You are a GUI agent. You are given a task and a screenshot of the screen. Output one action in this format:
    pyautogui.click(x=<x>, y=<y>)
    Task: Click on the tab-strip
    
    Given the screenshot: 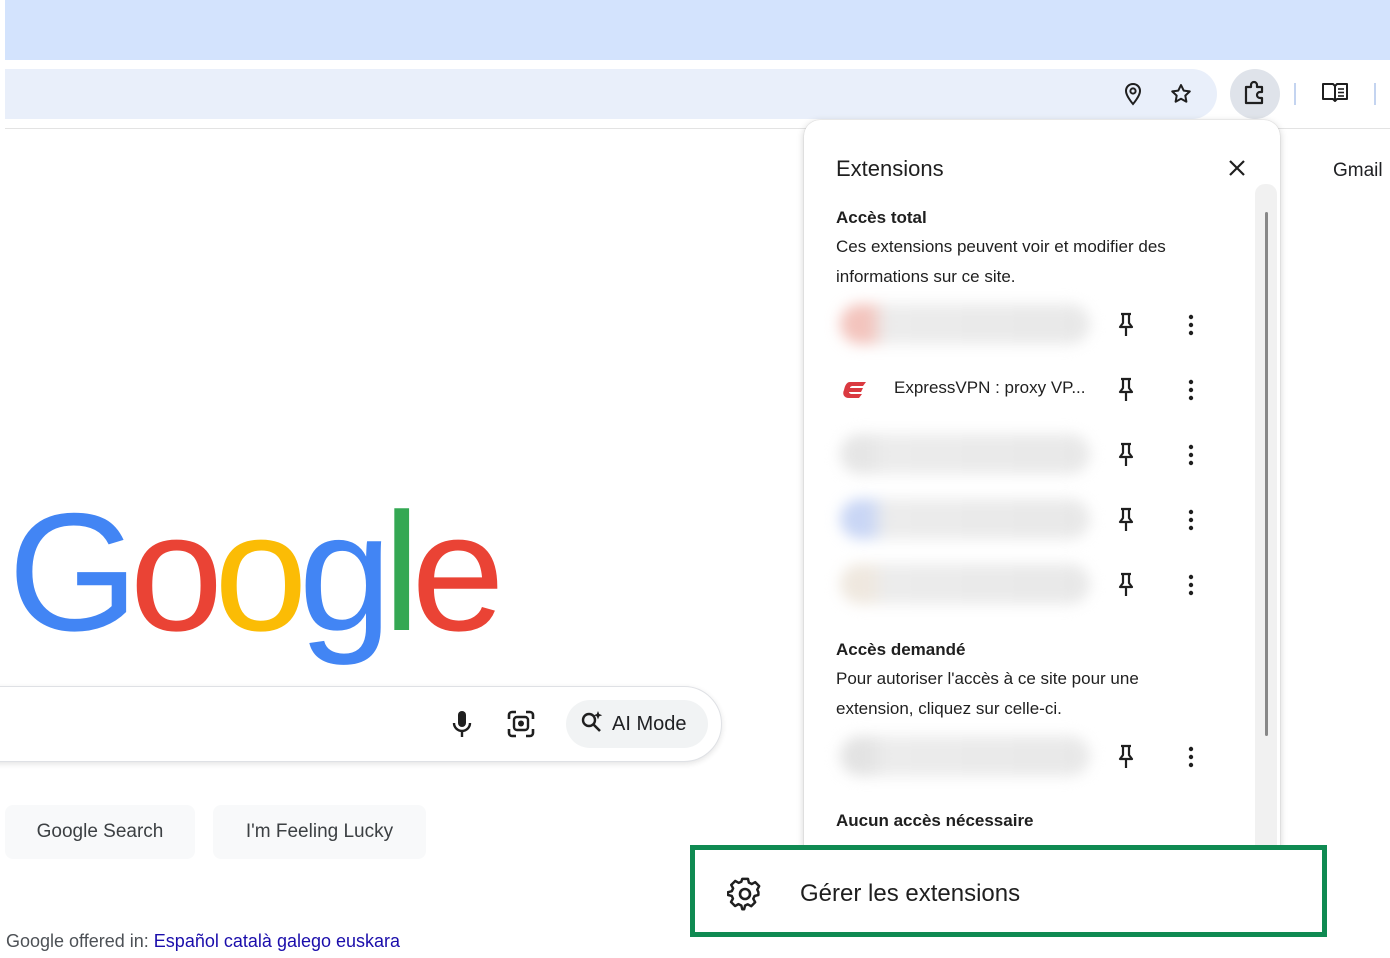 What is the action you would take?
    pyautogui.click(x=697, y=30)
    